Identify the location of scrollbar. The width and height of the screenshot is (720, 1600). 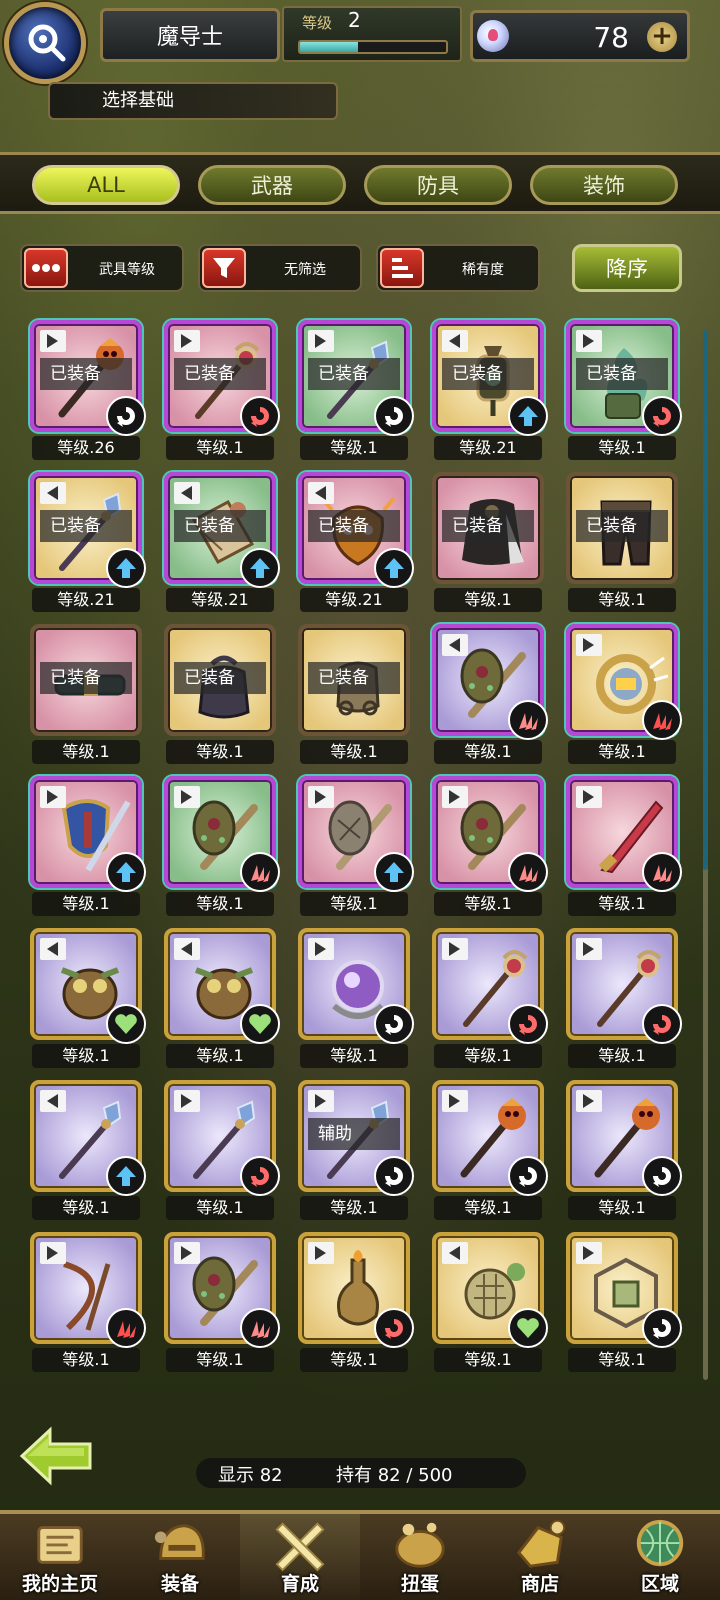
(705, 855).